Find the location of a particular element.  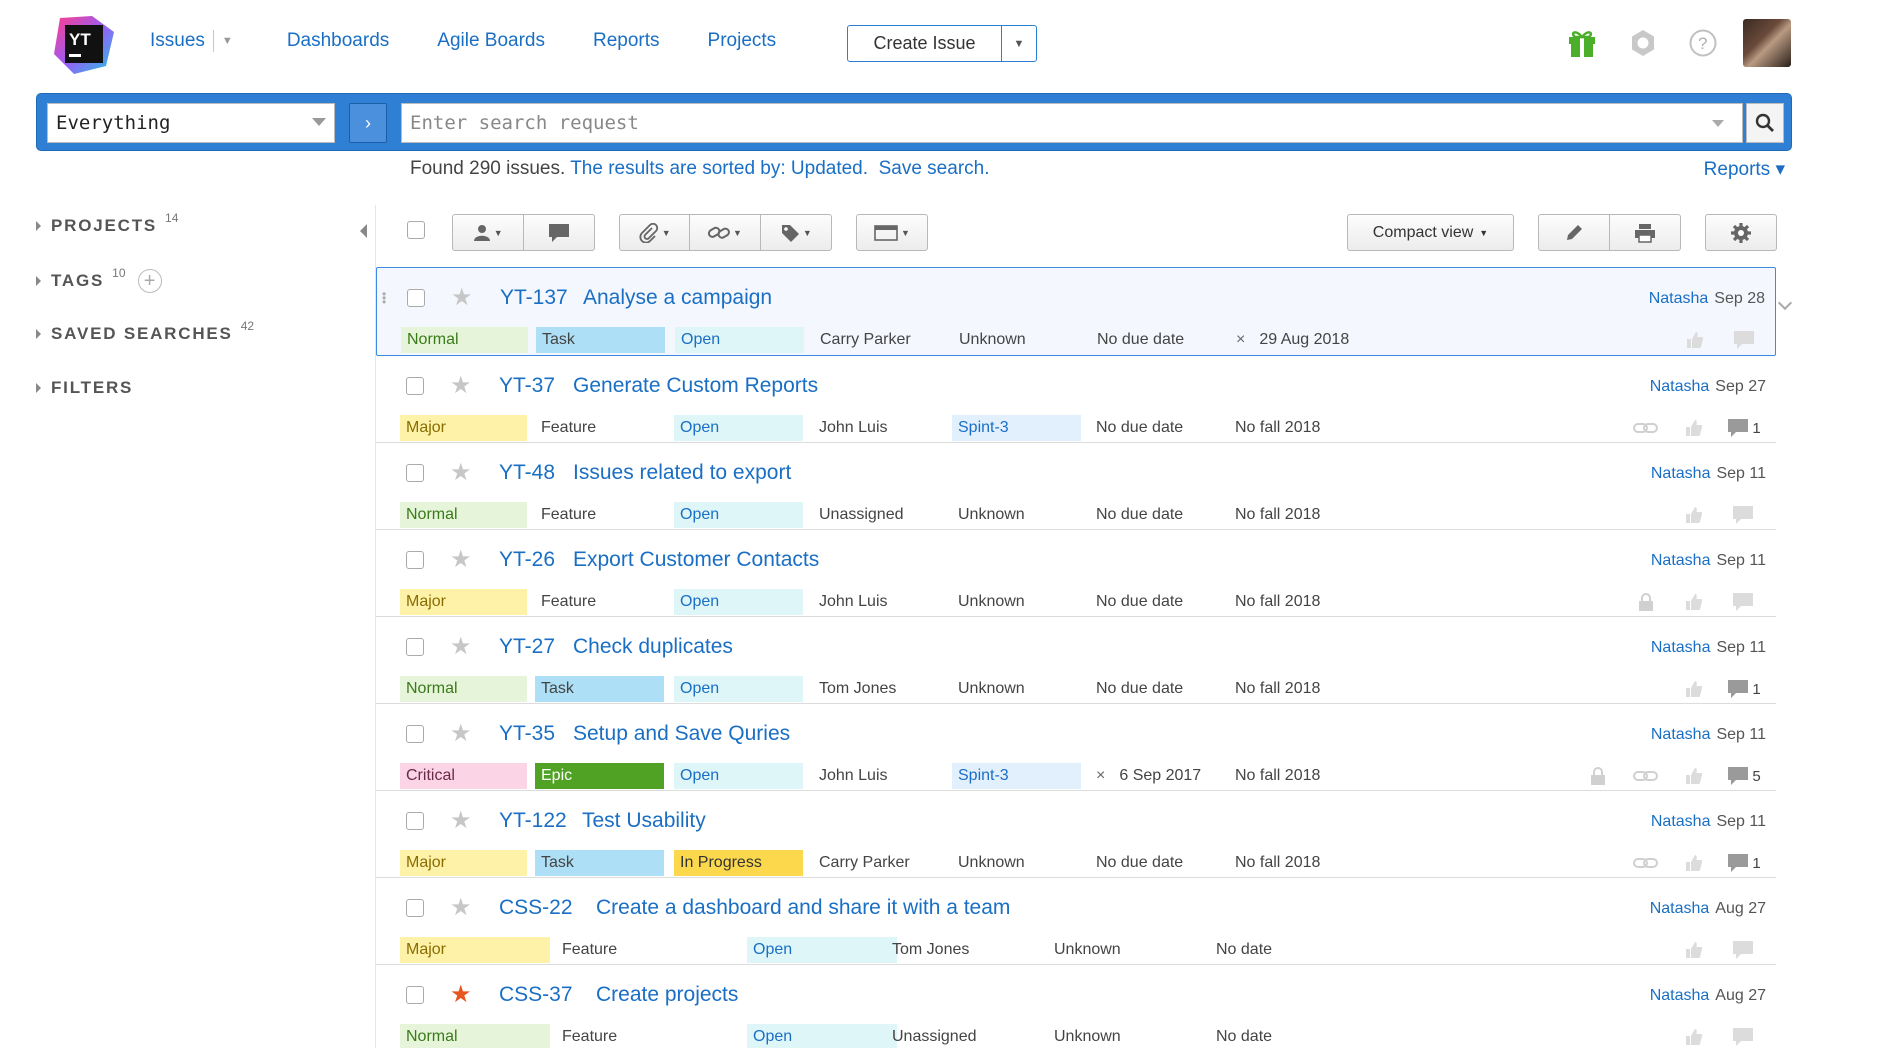

edit-button is located at coordinates (1574, 232).